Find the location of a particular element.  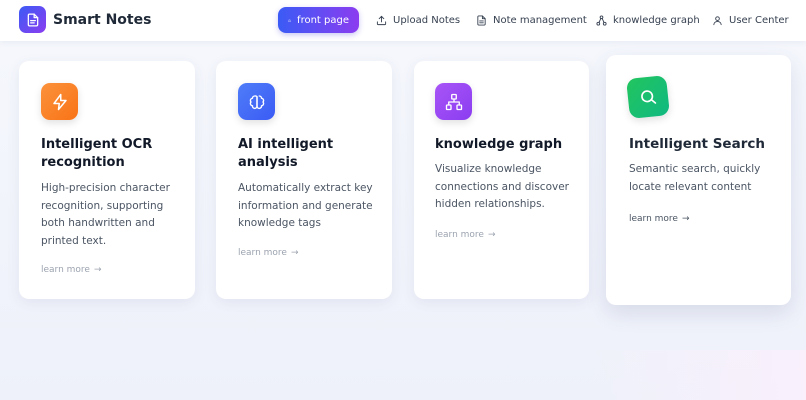

nav-upload-notes: Upload Notes is located at coordinates (418, 20).